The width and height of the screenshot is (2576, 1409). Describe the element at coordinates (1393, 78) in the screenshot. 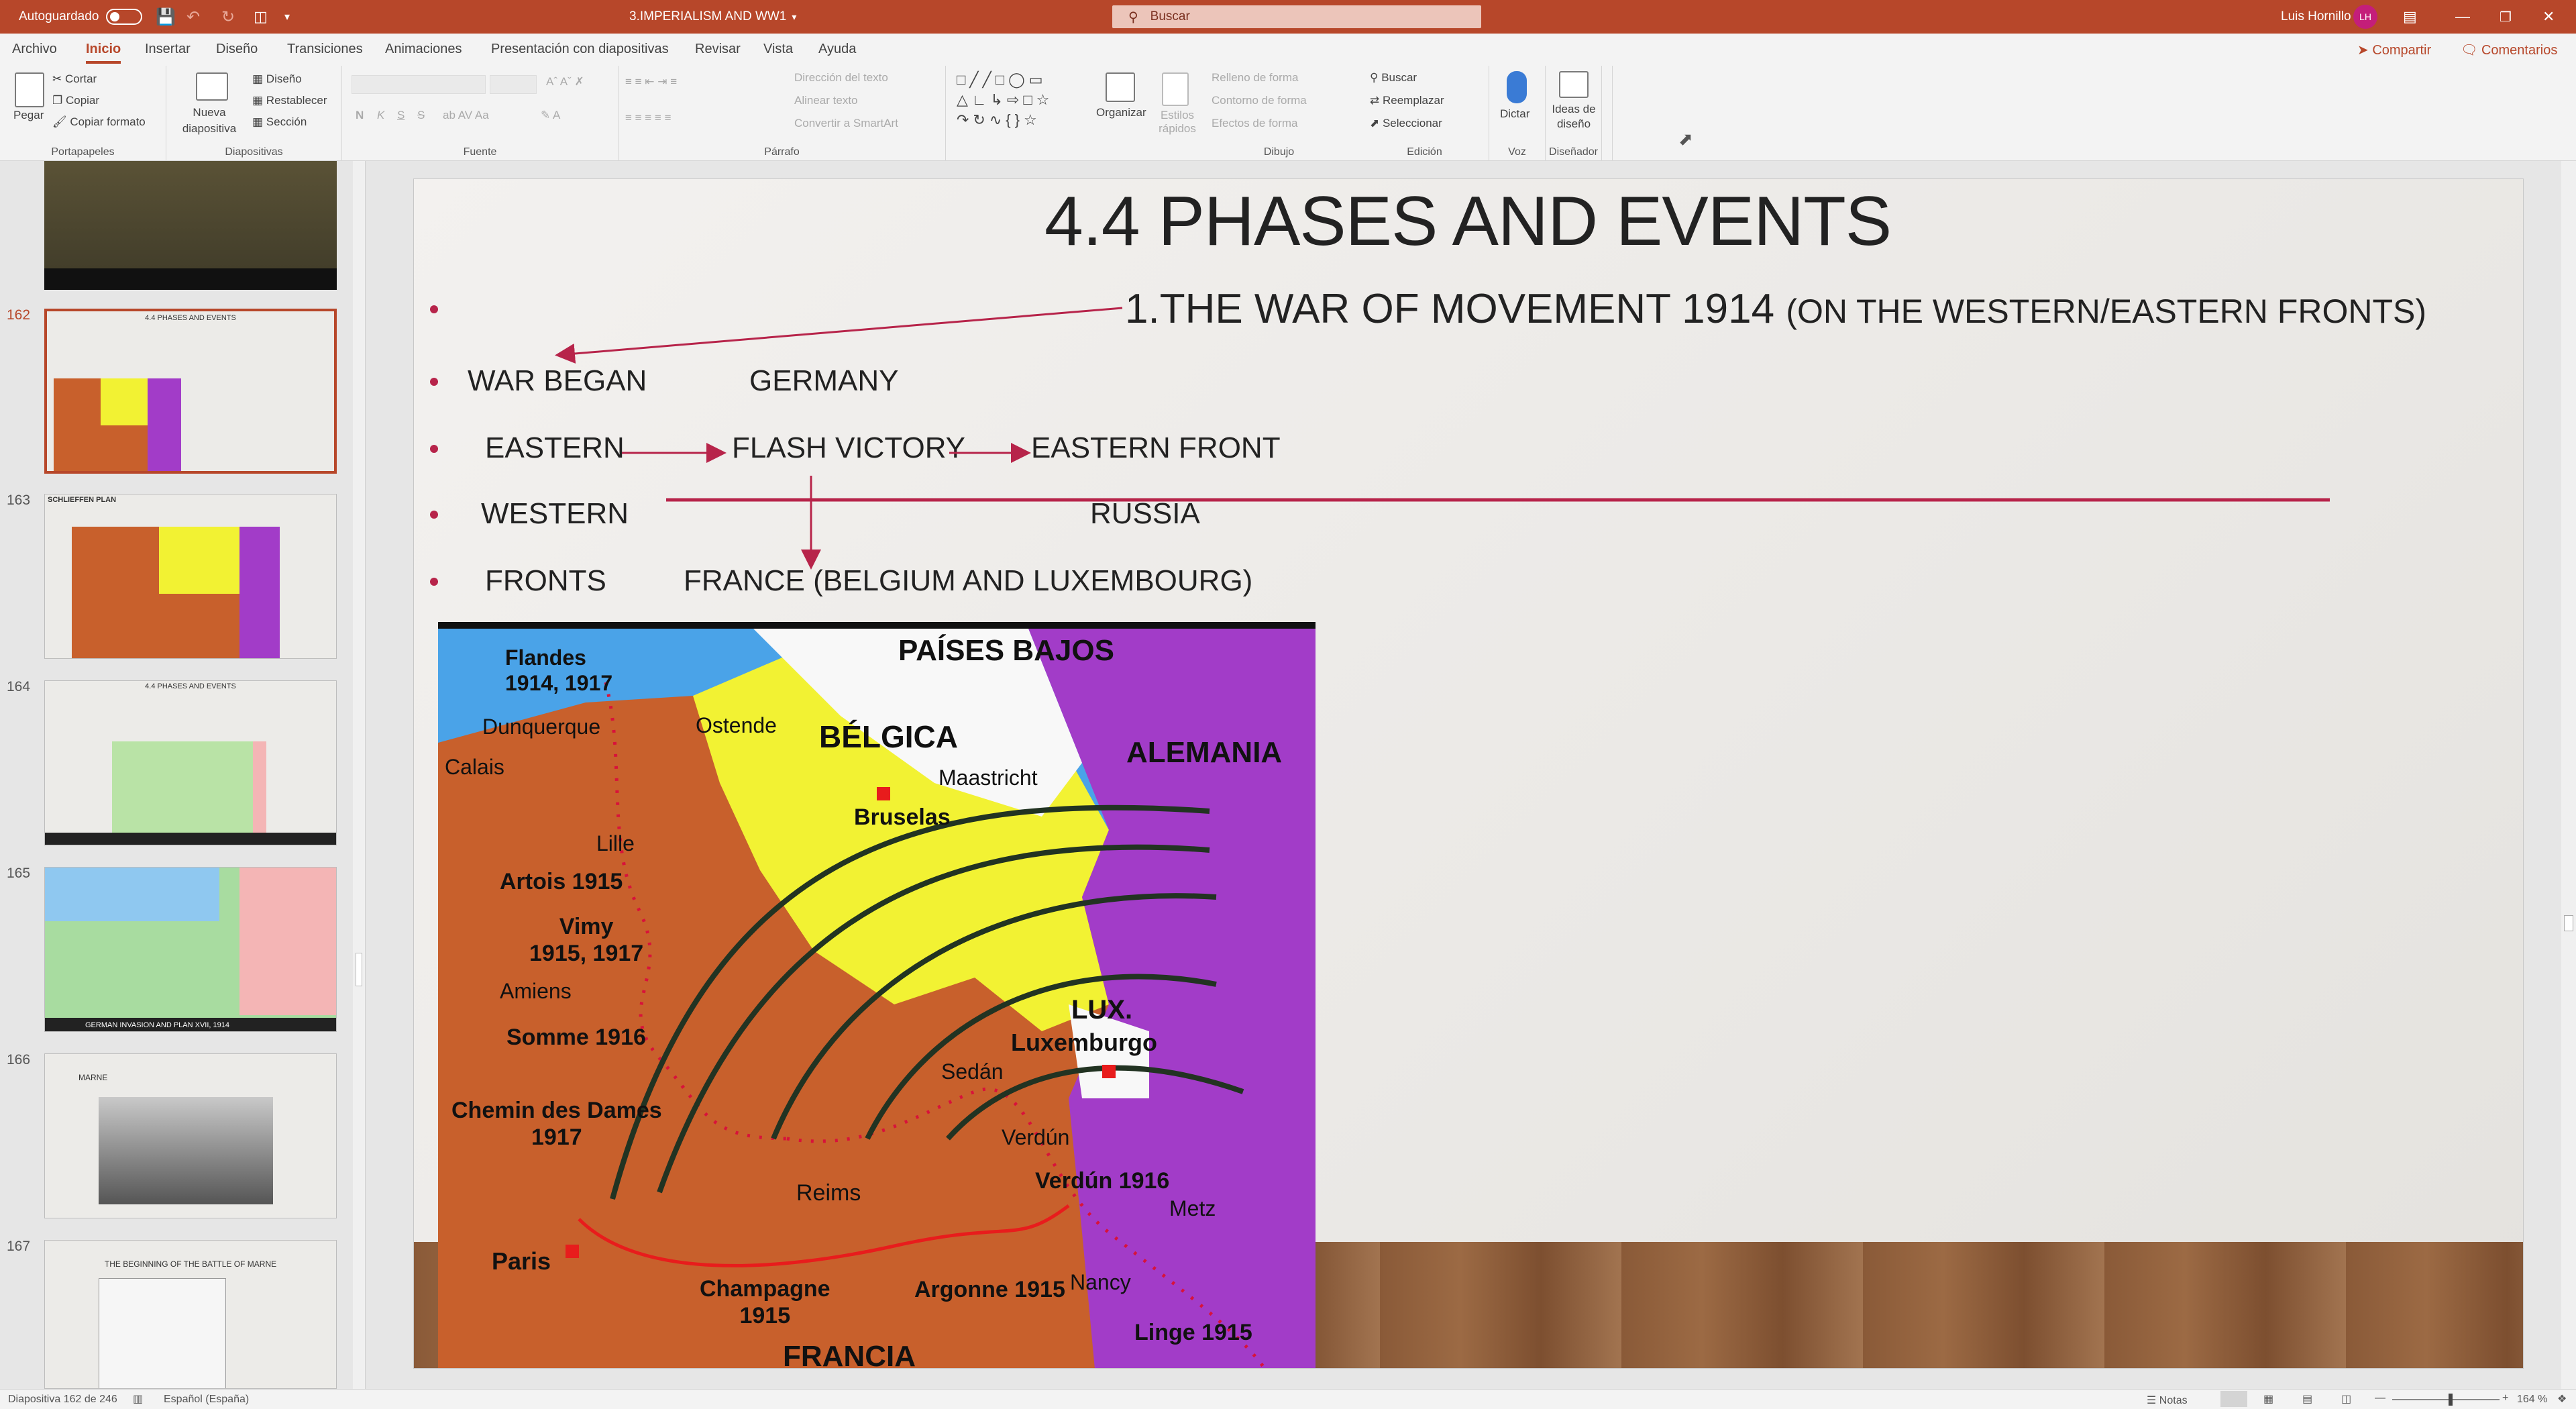

I see `find-button: ⚲ Buscar` at that location.